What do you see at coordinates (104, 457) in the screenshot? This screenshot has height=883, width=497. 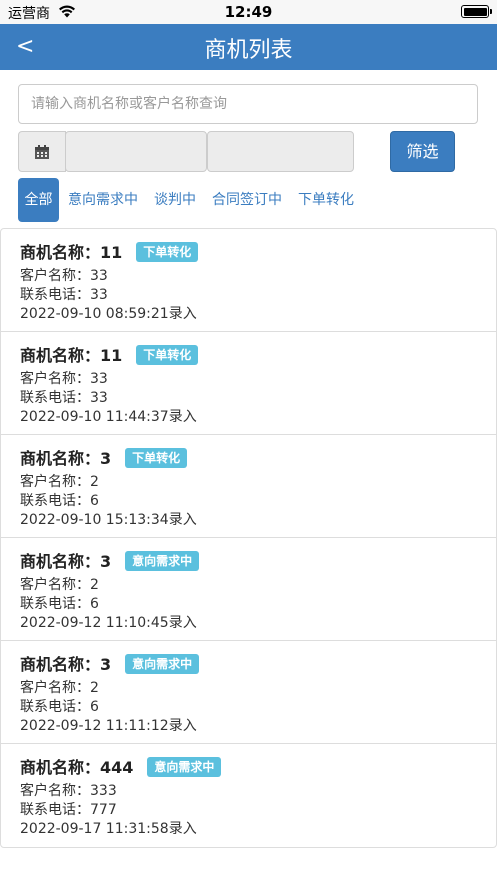 I see `item-title: 商机名称：3 下单转化` at bounding box center [104, 457].